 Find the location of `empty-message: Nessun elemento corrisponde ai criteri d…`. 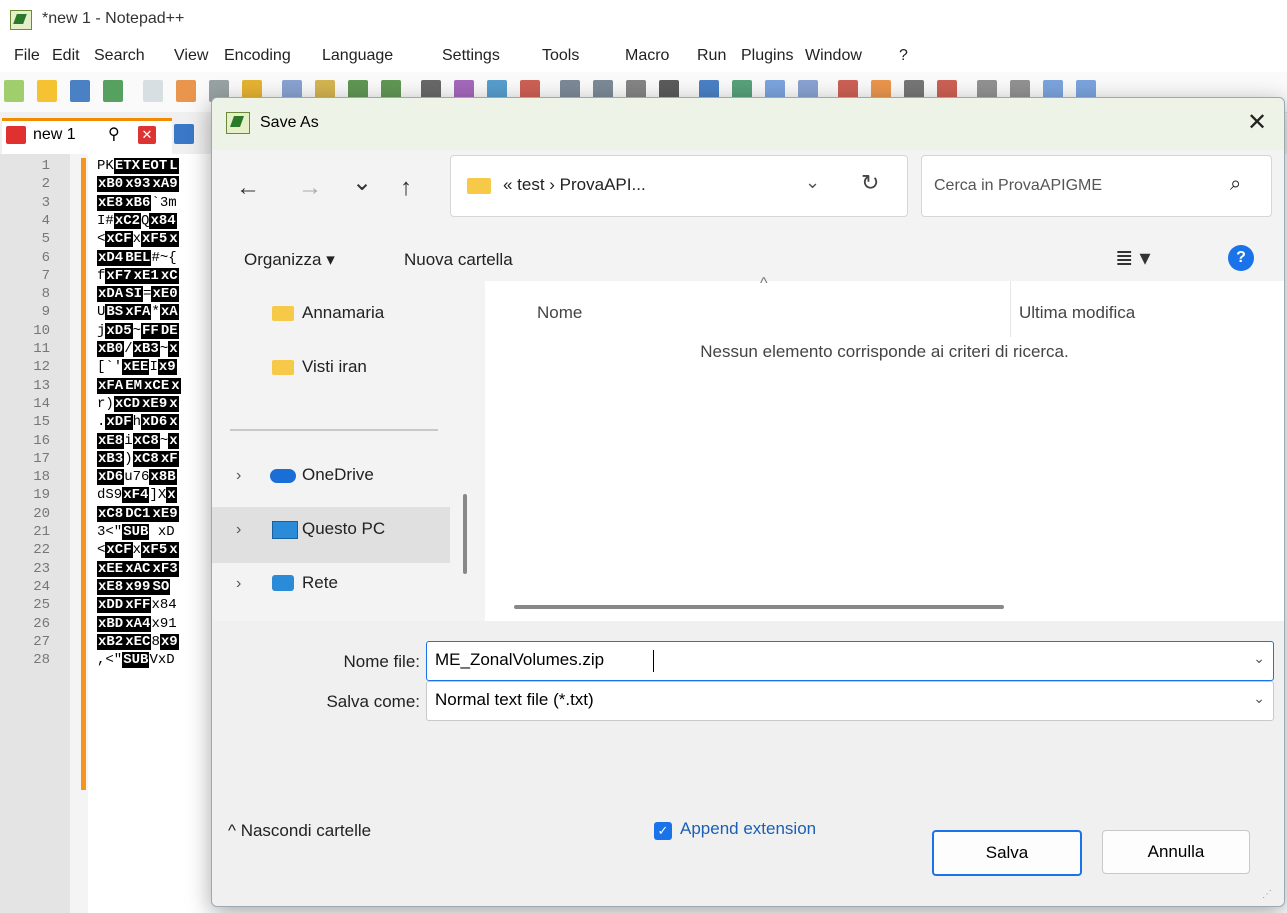

empty-message: Nessun elemento corrisponde ai criteri d… is located at coordinates (884, 351).